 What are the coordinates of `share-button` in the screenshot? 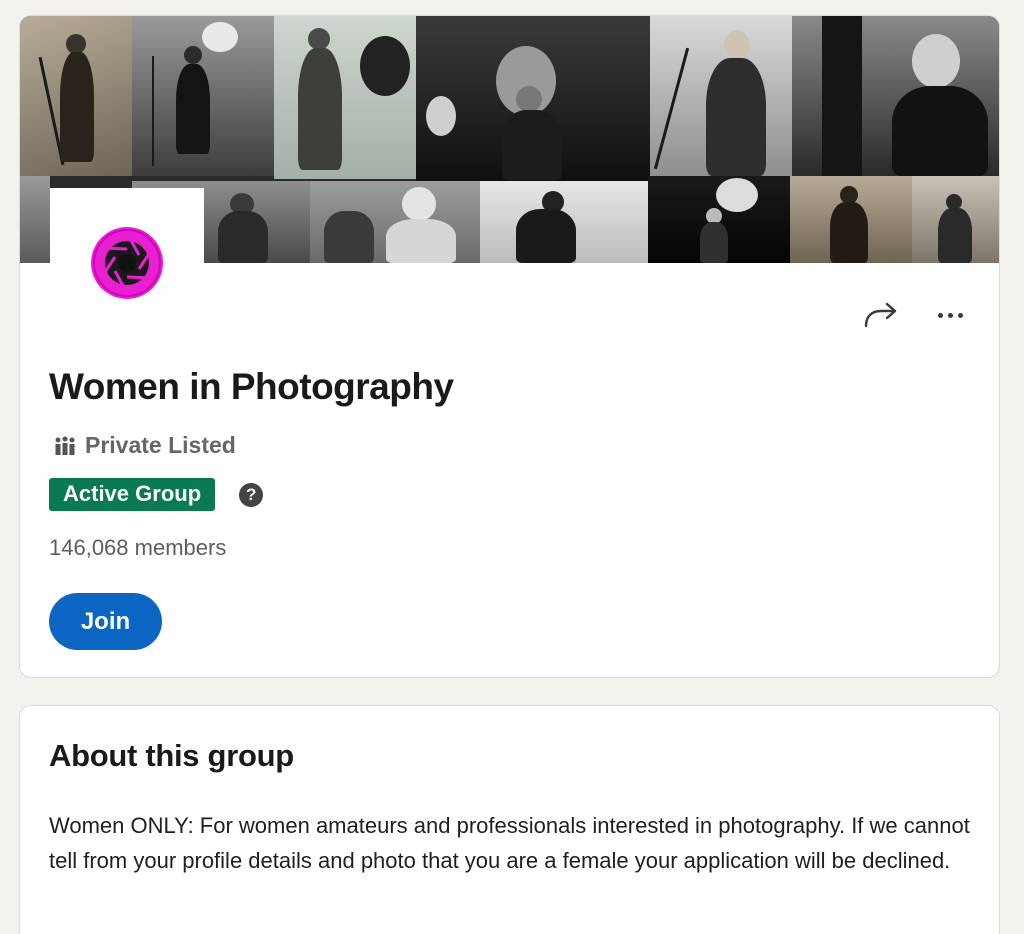 It's located at (881, 315).